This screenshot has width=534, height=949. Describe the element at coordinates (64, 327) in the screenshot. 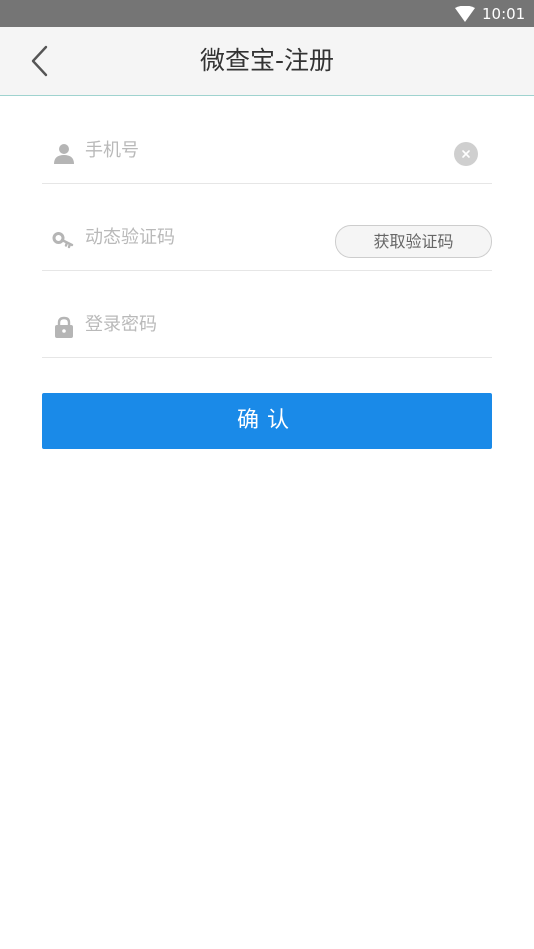

I see `lock-icon` at that location.